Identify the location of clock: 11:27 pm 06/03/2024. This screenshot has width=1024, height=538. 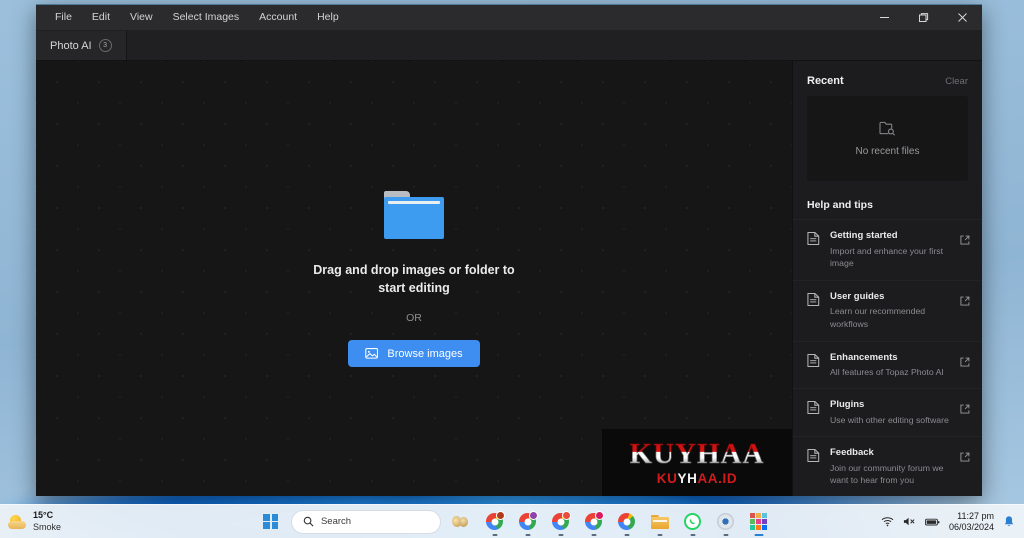
(971, 522).